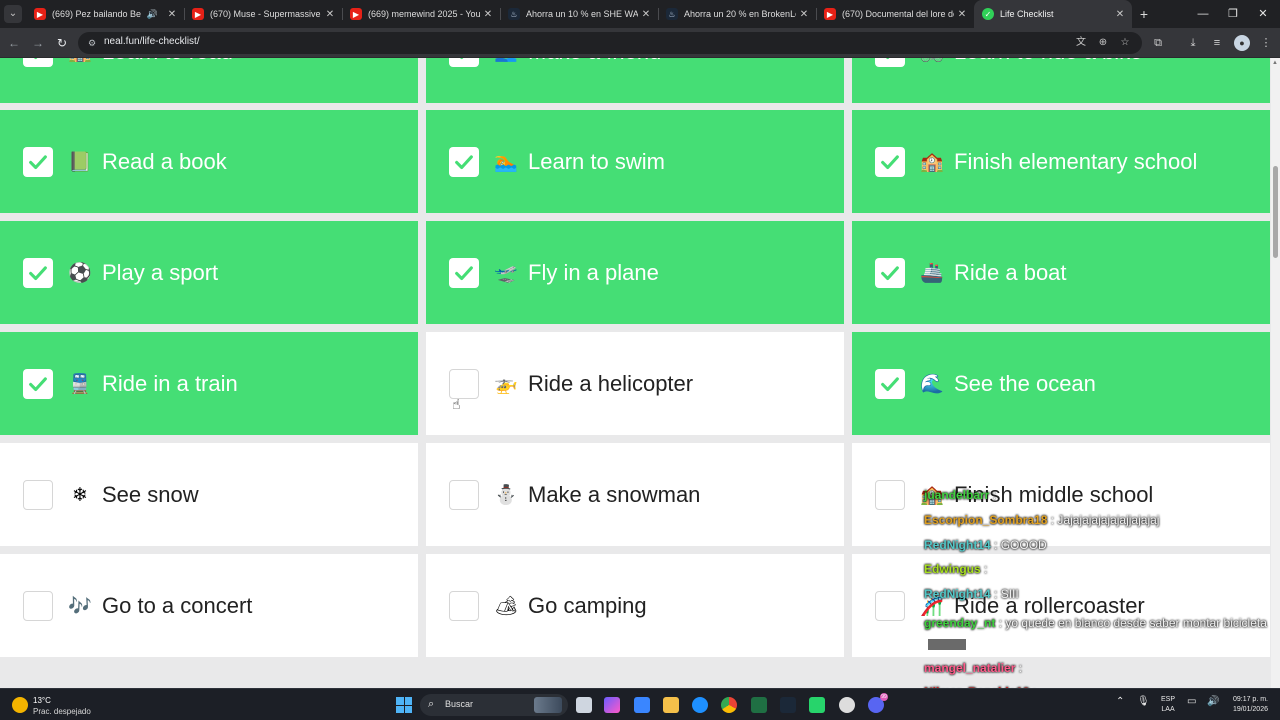 This screenshot has height=720, width=1280. What do you see at coordinates (494, 705) in the screenshot?
I see `taskbar-search: ⌕ Buscar` at bounding box center [494, 705].